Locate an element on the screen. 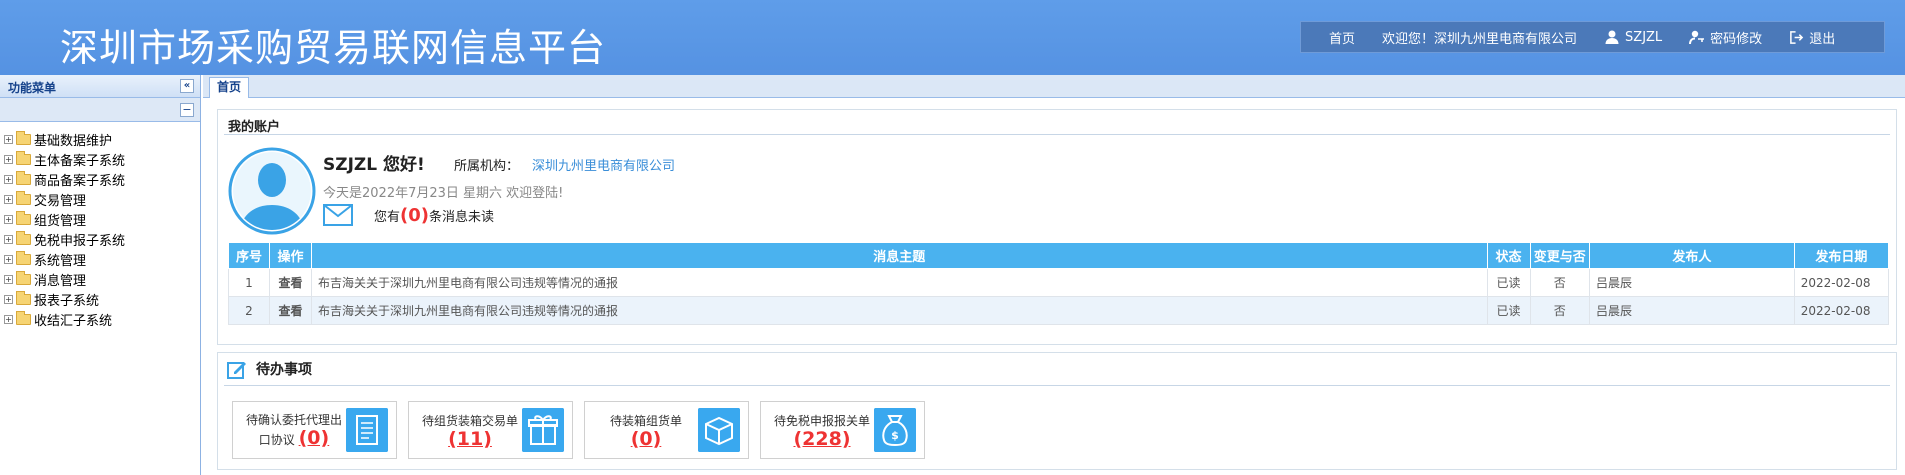 The image size is (1905, 475). sidebar-header: 功能菜单 « is located at coordinates (100, 86).